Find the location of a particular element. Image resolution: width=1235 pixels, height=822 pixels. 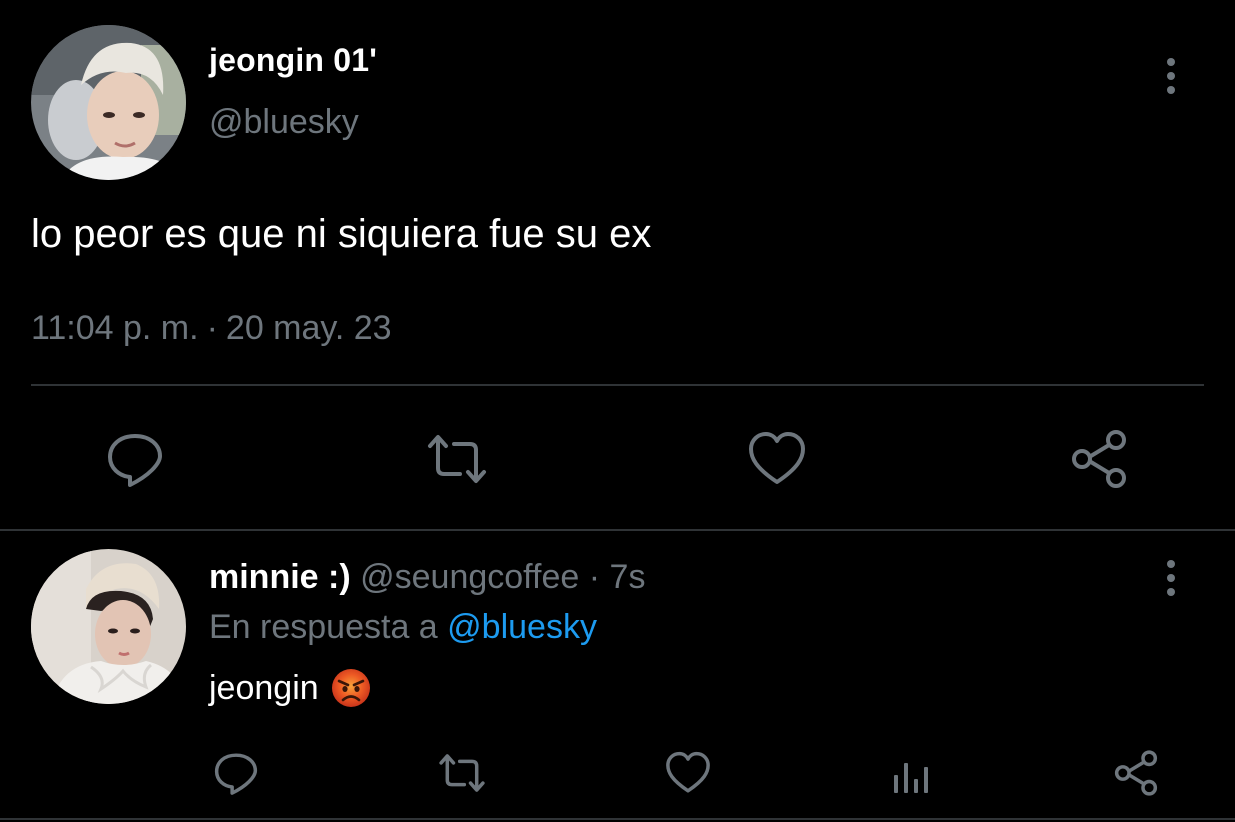

reply-tweet-text: jeongin is located at coordinates (264, 687).